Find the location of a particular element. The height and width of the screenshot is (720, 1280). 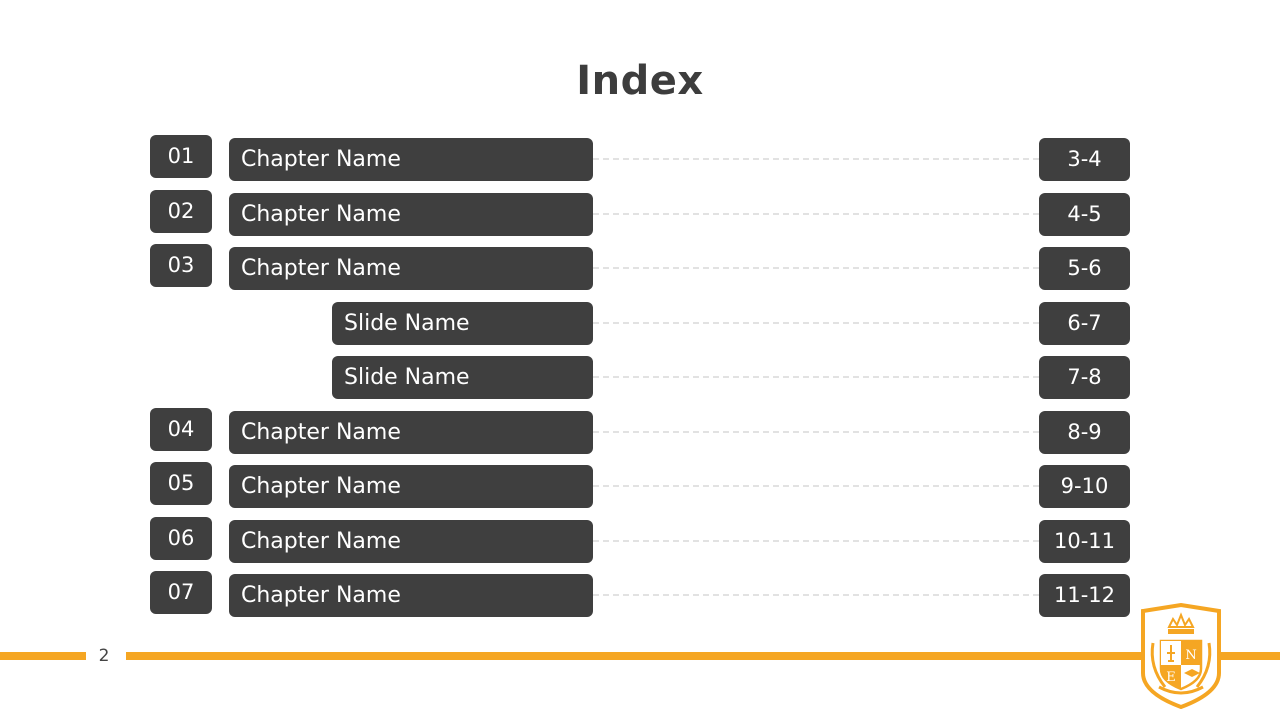

footer-bar-left is located at coordinates (43, 656).